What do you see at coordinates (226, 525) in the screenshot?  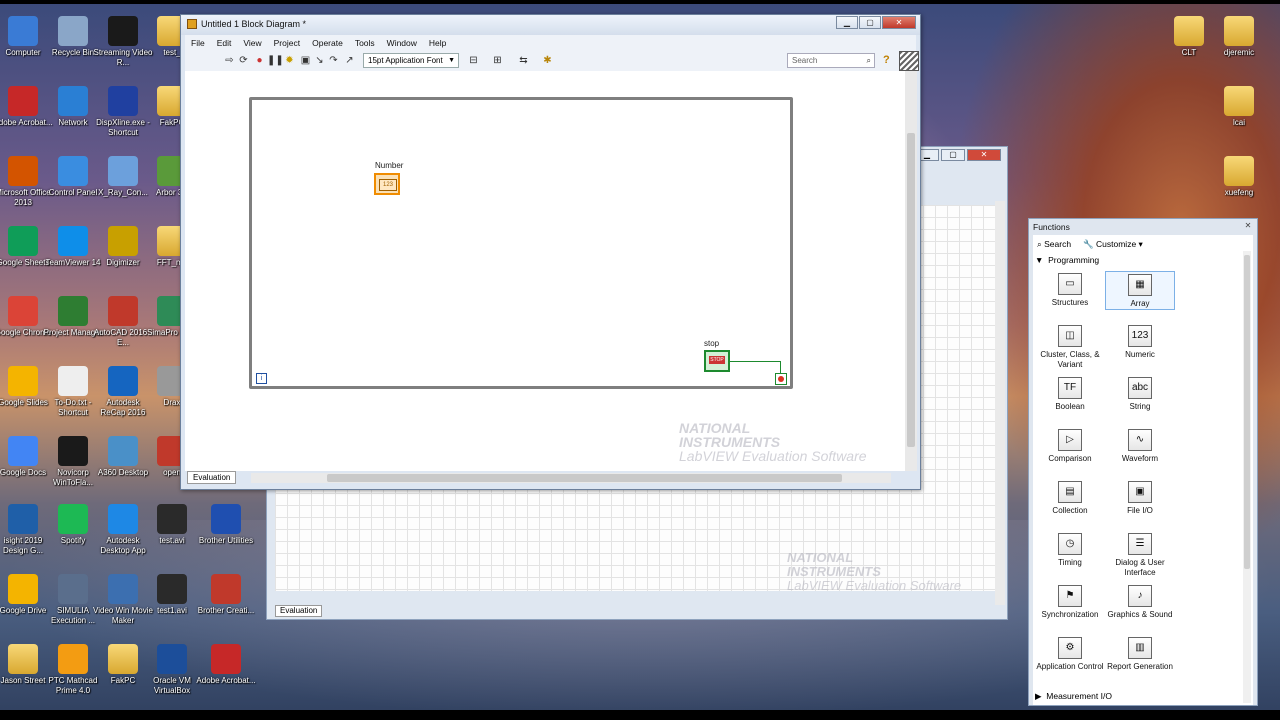 I see `desktop-icon: Brother Utilities` at bounding box center [226, 525].